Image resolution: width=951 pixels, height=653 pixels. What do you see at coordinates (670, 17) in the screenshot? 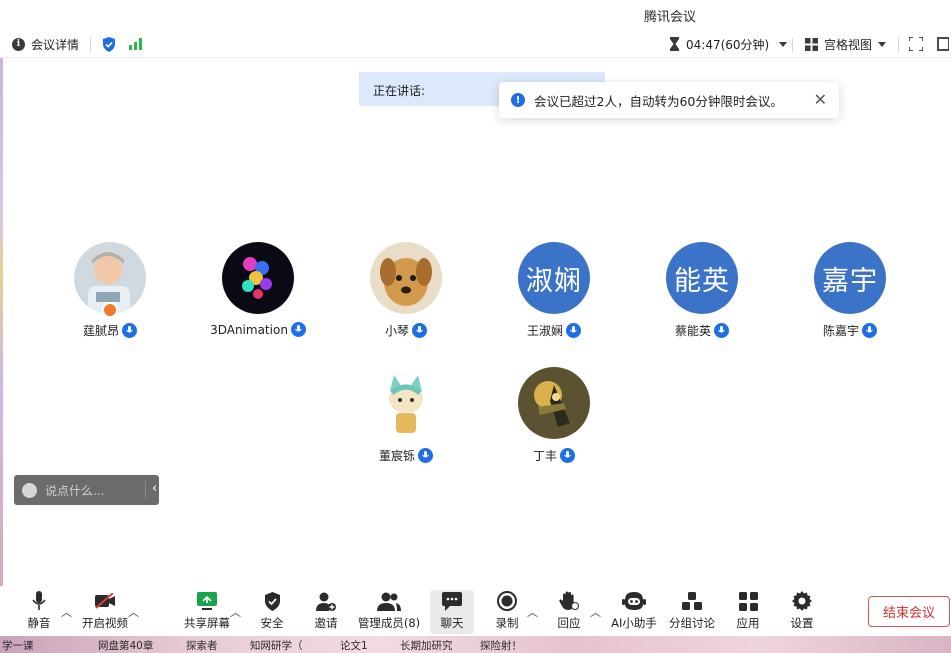
I see `window-title: 腾讯会议` at bounding box center [670, 17].